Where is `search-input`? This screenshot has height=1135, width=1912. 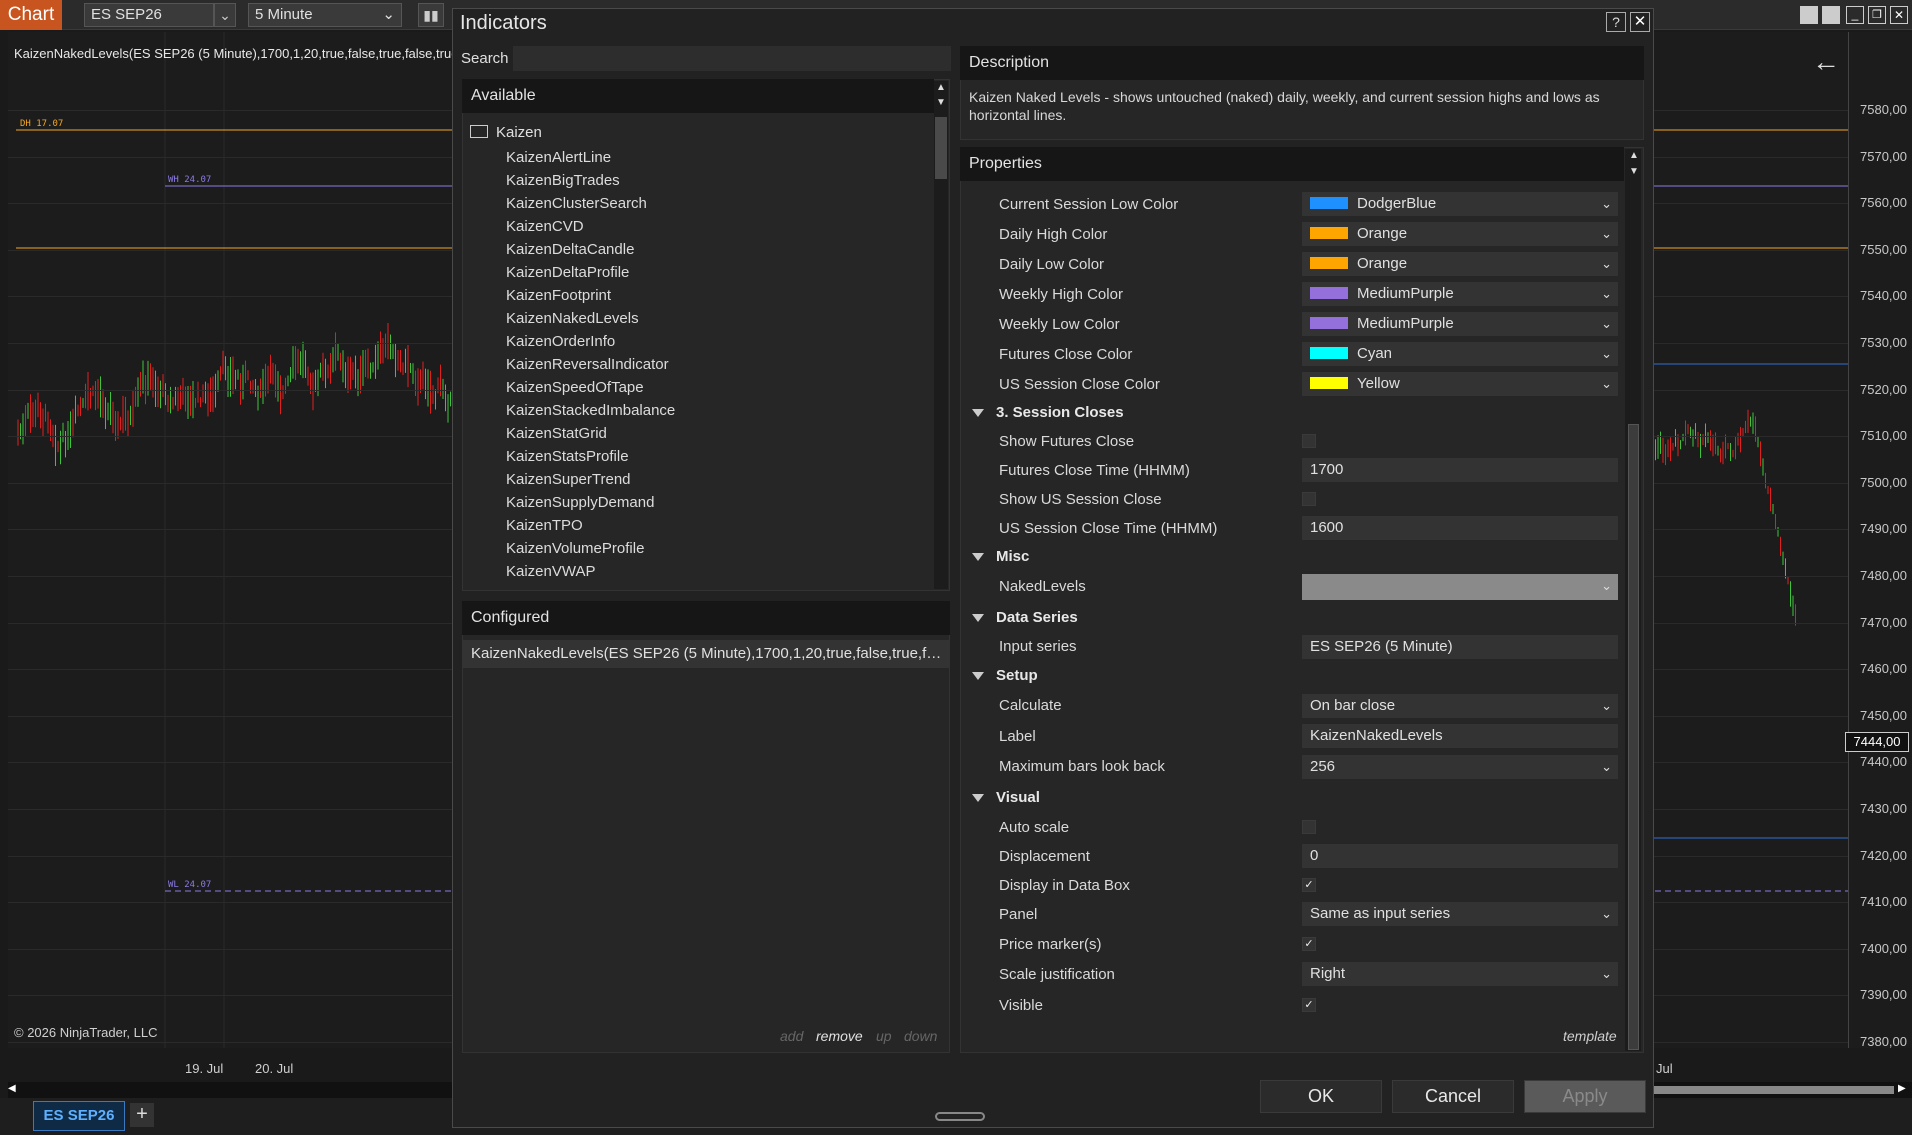
search-input is located at coordinates (732, 58).